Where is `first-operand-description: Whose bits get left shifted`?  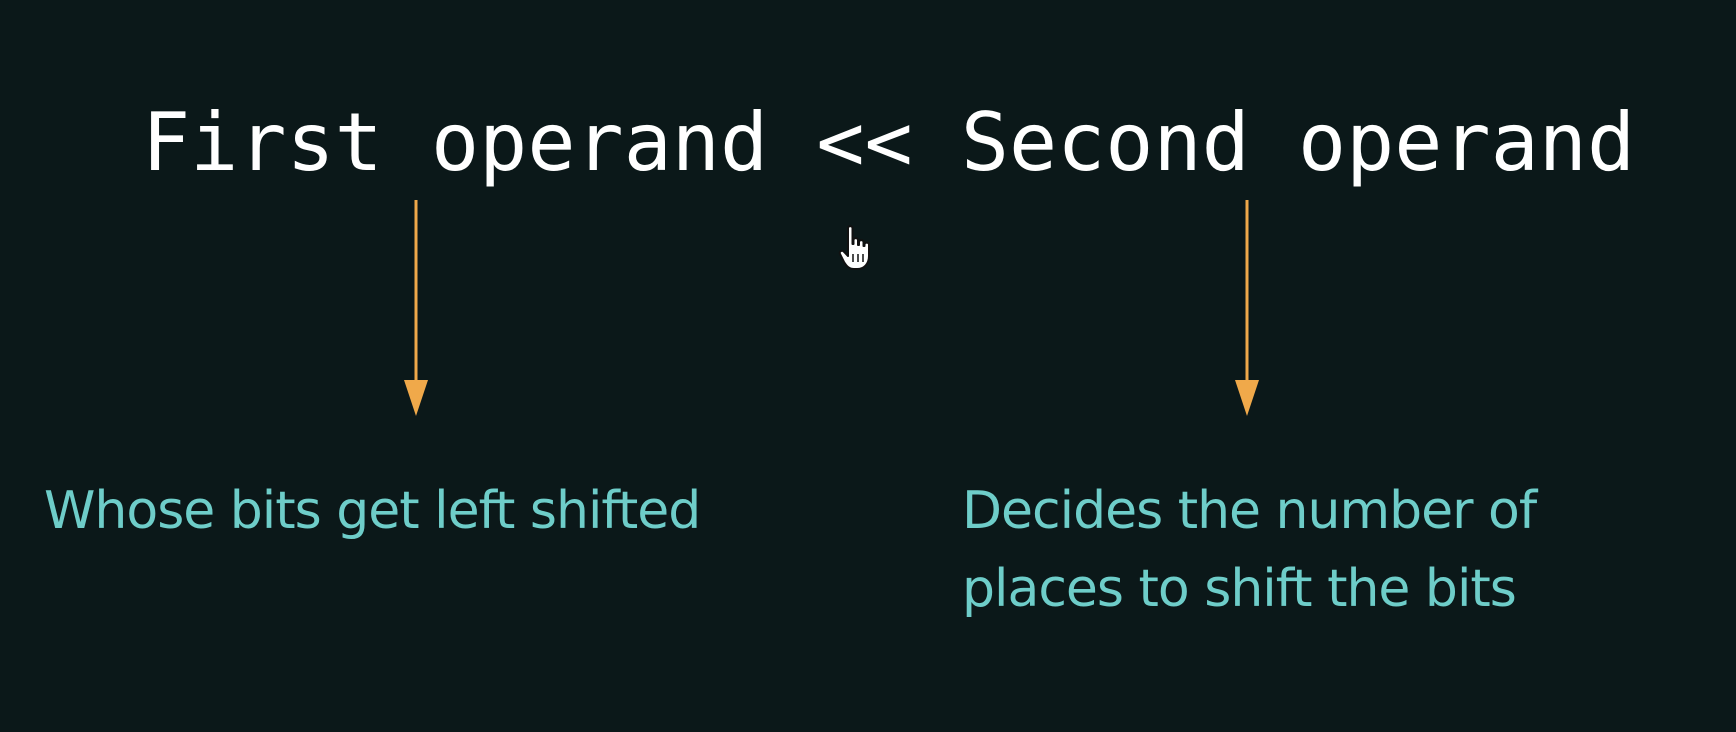 first-operand-description: Whose bits get left shifted is located at coordinates (372, 511).